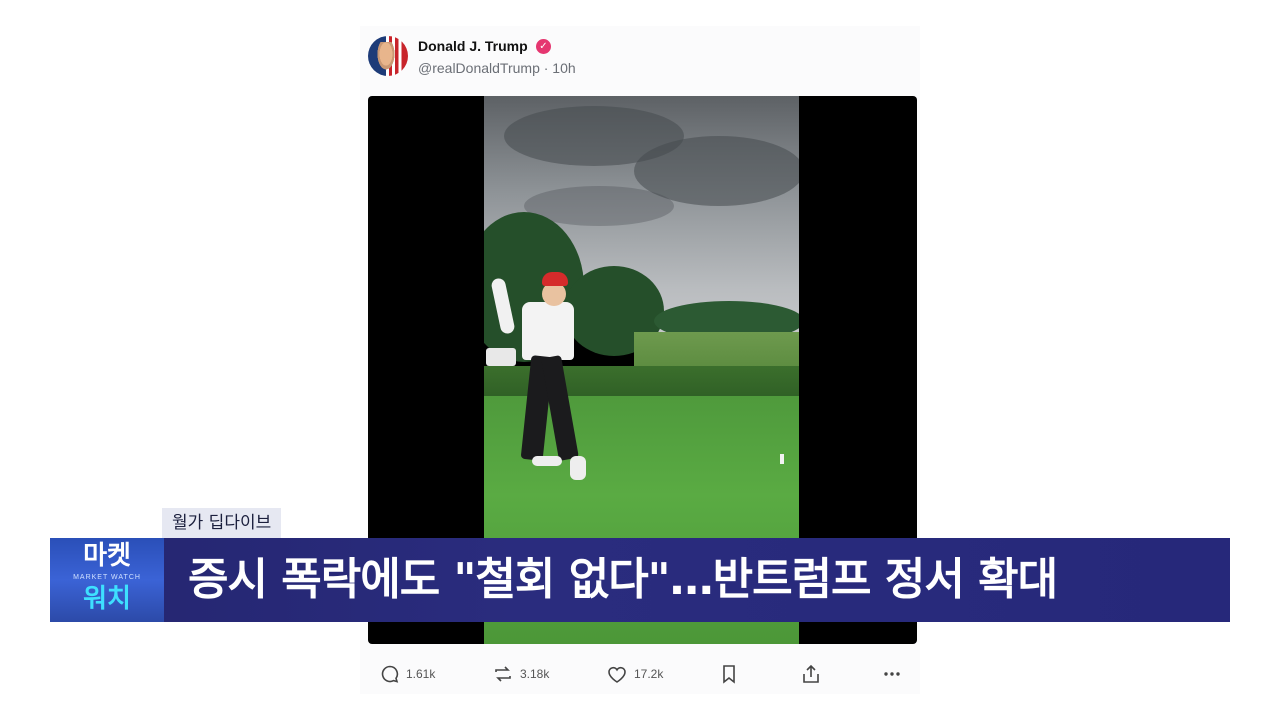 Image resolution: width=1280 pixels, height=720 pixels. I want to click on segment-tag: 월가 딥다이브, so click(222, 523).